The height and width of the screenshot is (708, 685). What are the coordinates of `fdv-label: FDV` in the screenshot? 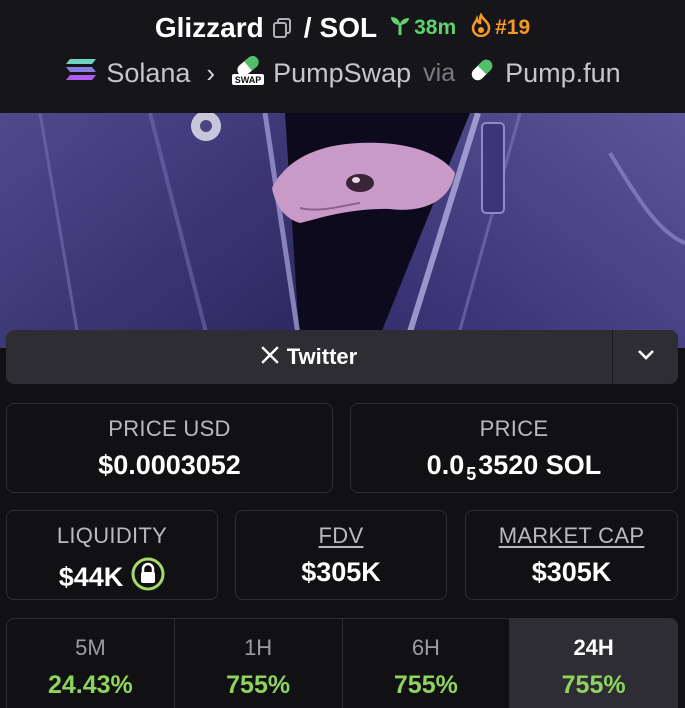 It's located at (341, 536).